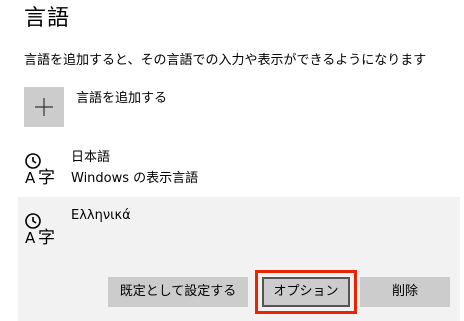  I want to click on language-name: Ελληνικά, so click(101, 215).